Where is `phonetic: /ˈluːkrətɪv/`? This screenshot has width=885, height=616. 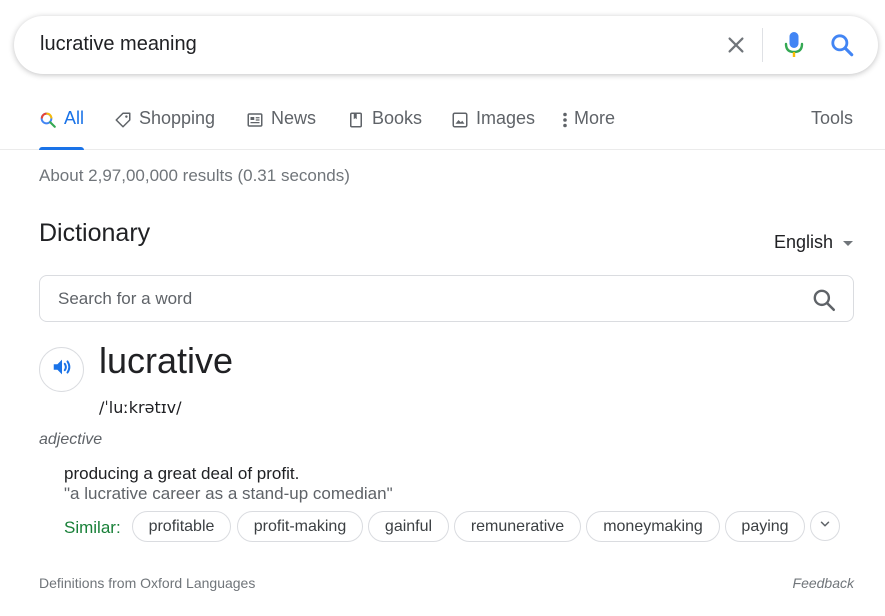 phonetic: /ˈluːkrətɪv/ is located at coordinates (140, 407).